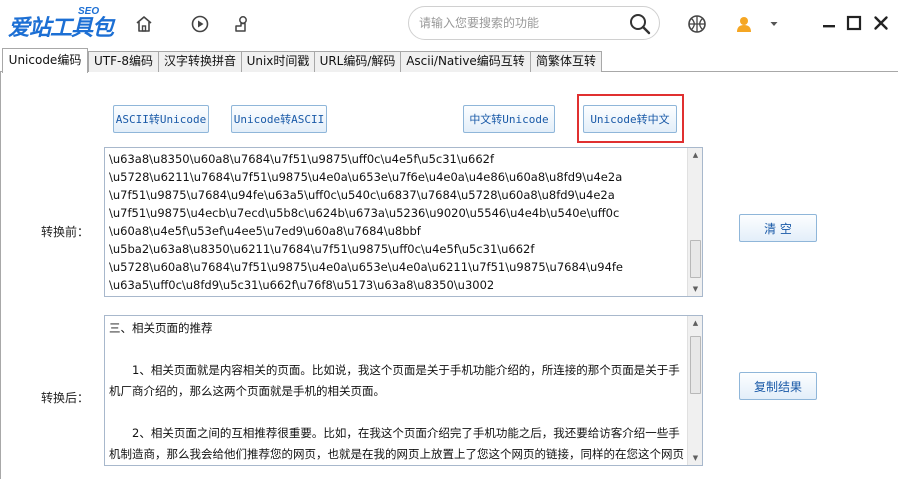  What do you see at coordinates (881, 23) in the screenshot?
I see `close-button` at bounding box center [881, 23].